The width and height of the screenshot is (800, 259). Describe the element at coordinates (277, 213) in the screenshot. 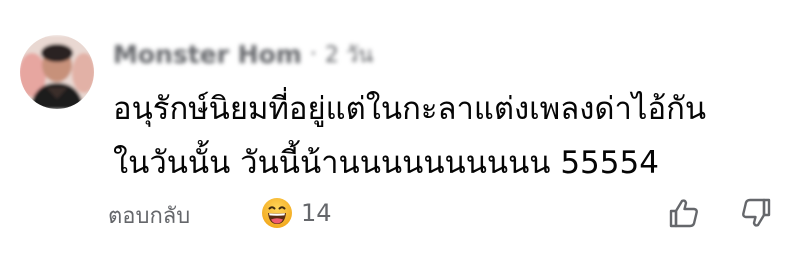

I see `haha-emoji-icon` at that location.